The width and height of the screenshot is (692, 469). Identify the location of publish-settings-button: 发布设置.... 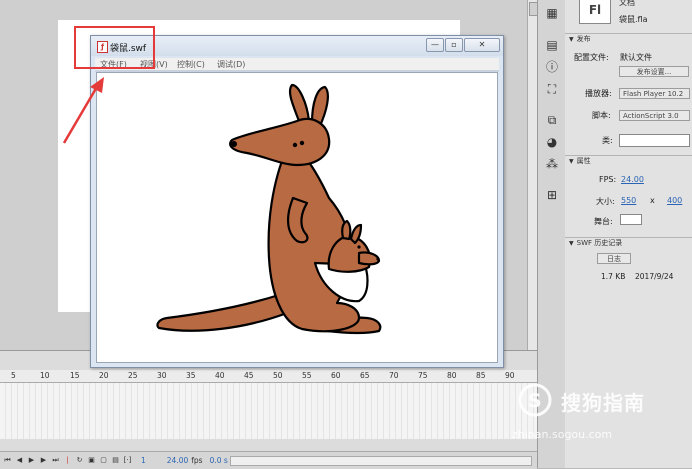
(654, 71).